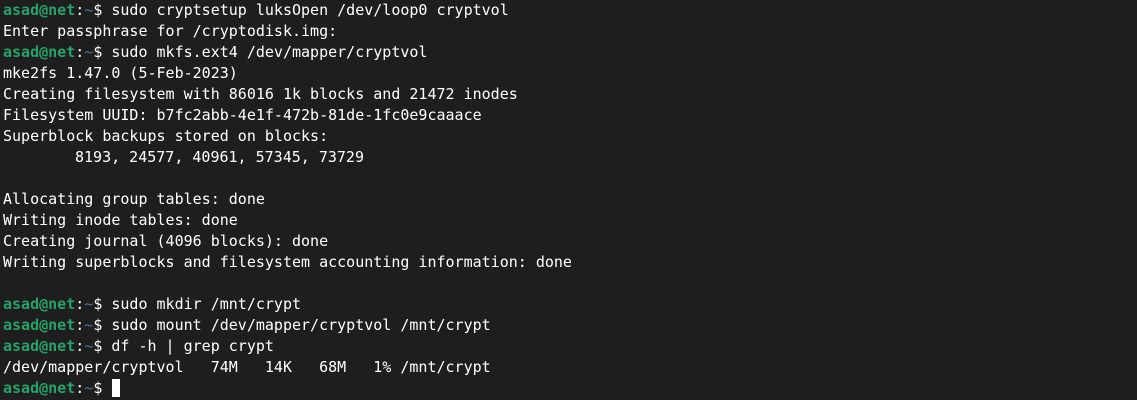 The width and height of the screenshot is (1137, 400). I want to click on command-line: asad@net:~$, so click(570, 388).